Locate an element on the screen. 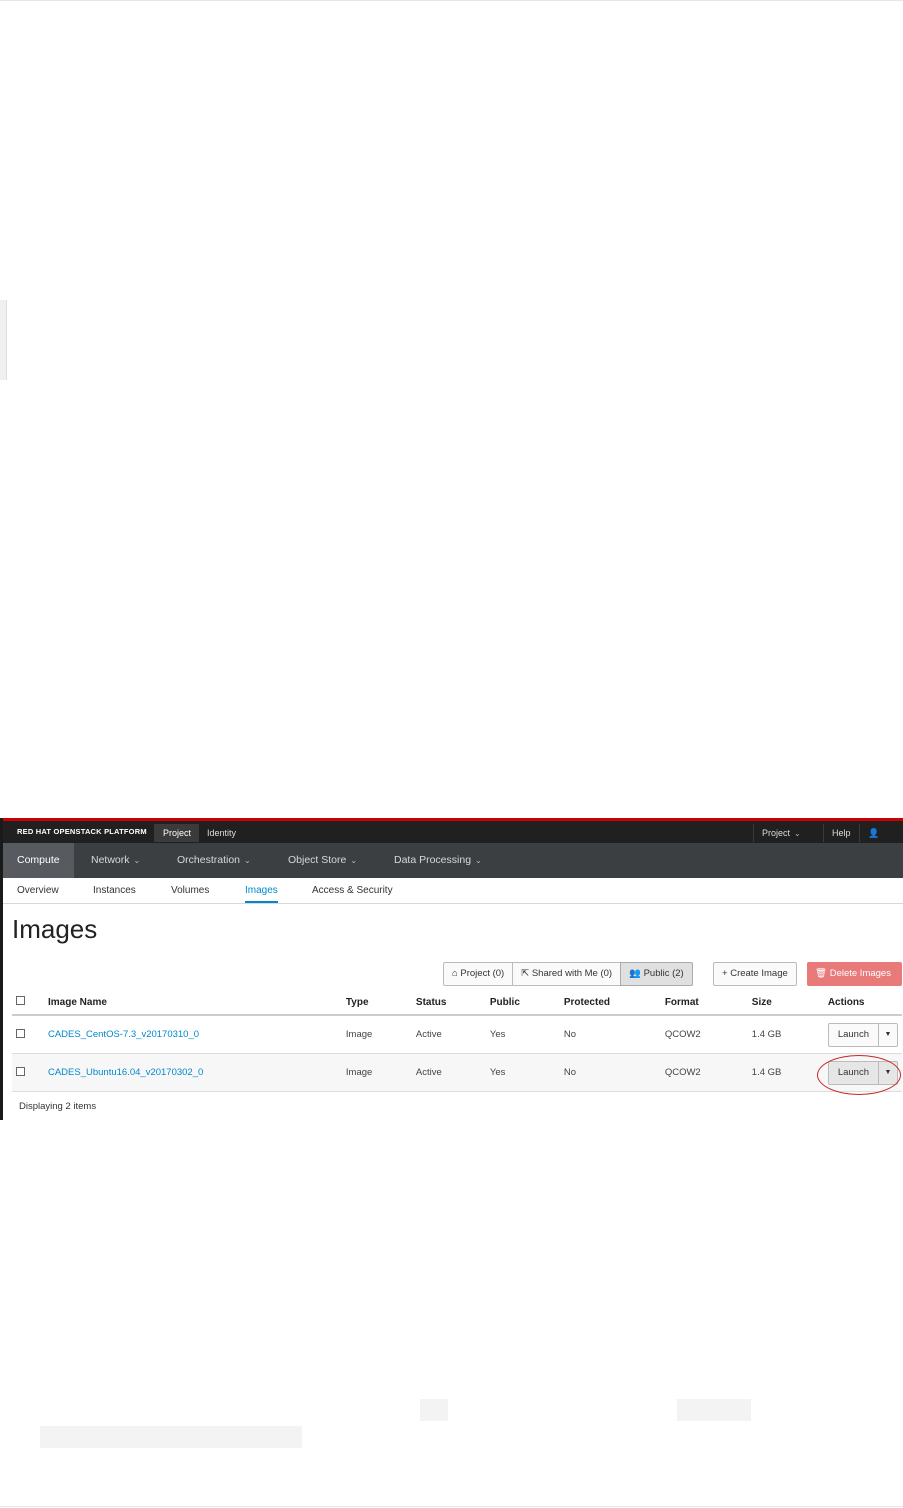 This screenshot has height=1508, width=903. nav-orchestration: Orchestration ⌄ is located at coordinates (214, 860).